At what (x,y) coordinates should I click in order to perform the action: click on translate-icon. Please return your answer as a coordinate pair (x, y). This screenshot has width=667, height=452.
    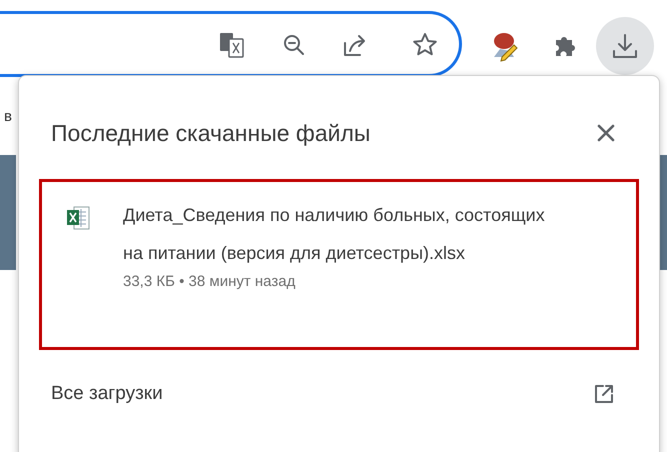
    Looking at the image, I should click on (232, 45).